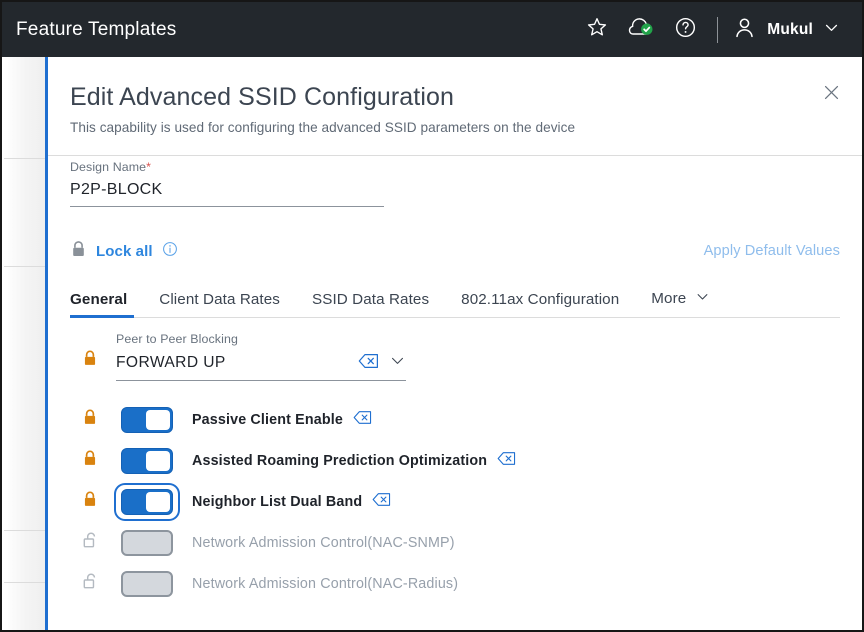  I want to click on user-menu: Mukul, so click(787, 30).